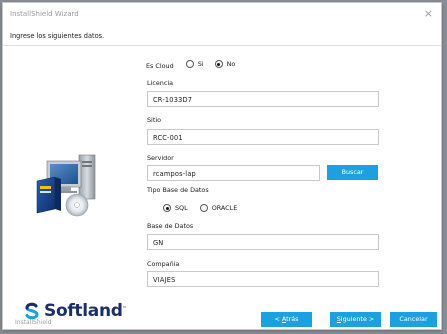  I want to click on sitio-field: RCC-001, so click(263, 137).